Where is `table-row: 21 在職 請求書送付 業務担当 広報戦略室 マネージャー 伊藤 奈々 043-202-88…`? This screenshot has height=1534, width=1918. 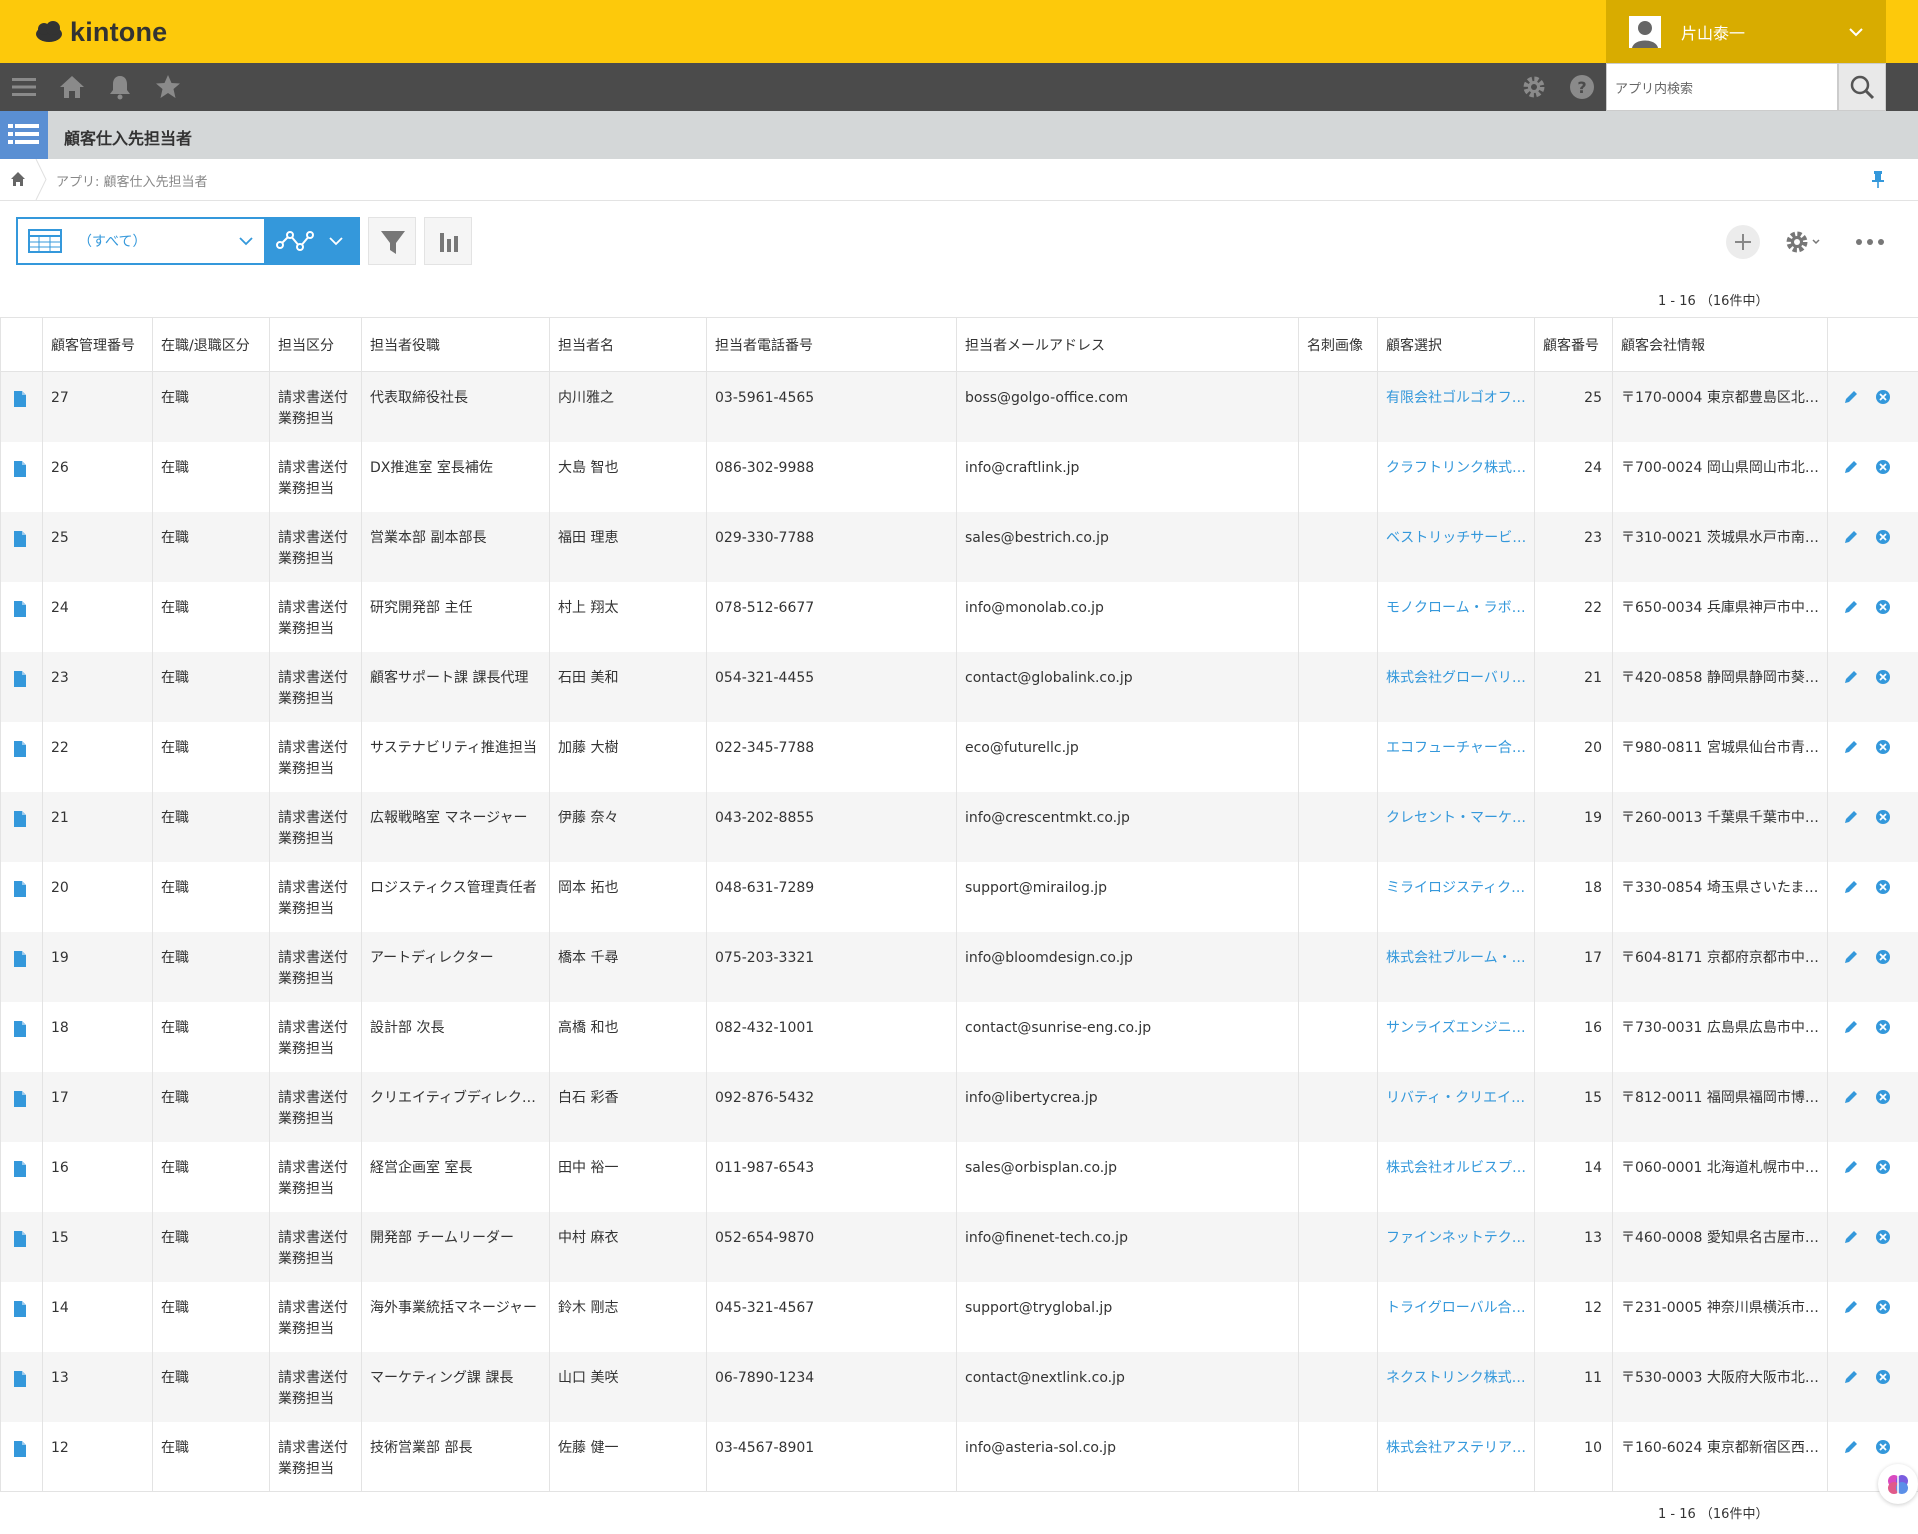
table-row: 21 在職 請求書送付 業務担当 広報戦略室 マネージャー 伊藤 奈々 043-202-88… is located at coordinates (959, 826).